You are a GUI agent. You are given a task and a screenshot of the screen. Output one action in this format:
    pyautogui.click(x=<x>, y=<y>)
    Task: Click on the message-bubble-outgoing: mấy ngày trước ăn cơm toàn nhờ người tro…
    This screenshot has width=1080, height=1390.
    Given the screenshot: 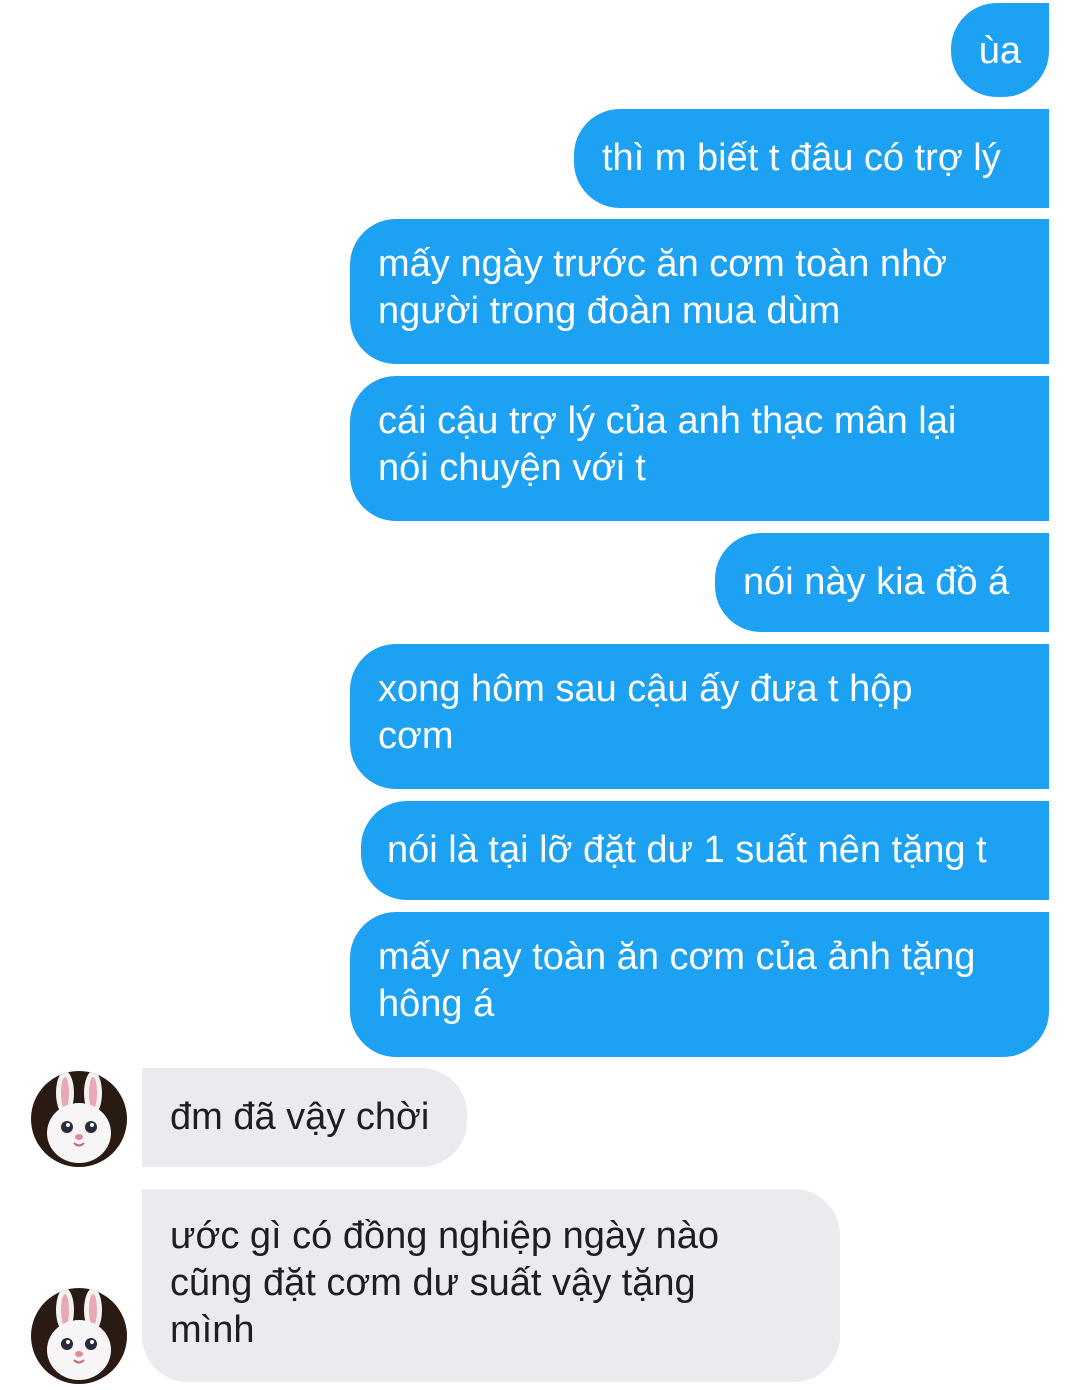 What is the action you would take?
    pyautogui.click(x=699, y=291)
    